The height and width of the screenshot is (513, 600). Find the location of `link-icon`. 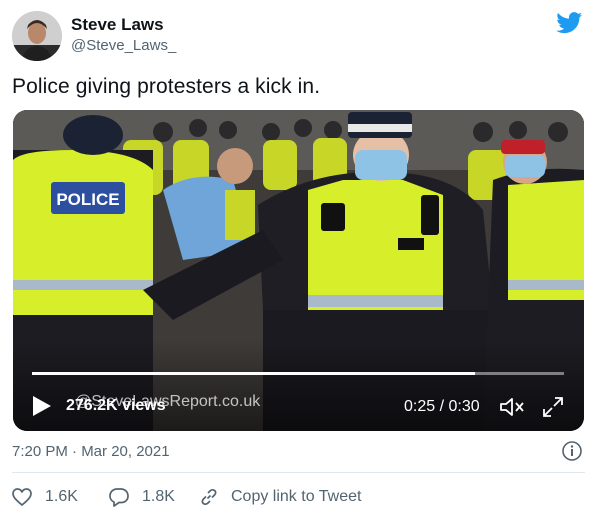

link-icon is located at coordinates (209, 497).